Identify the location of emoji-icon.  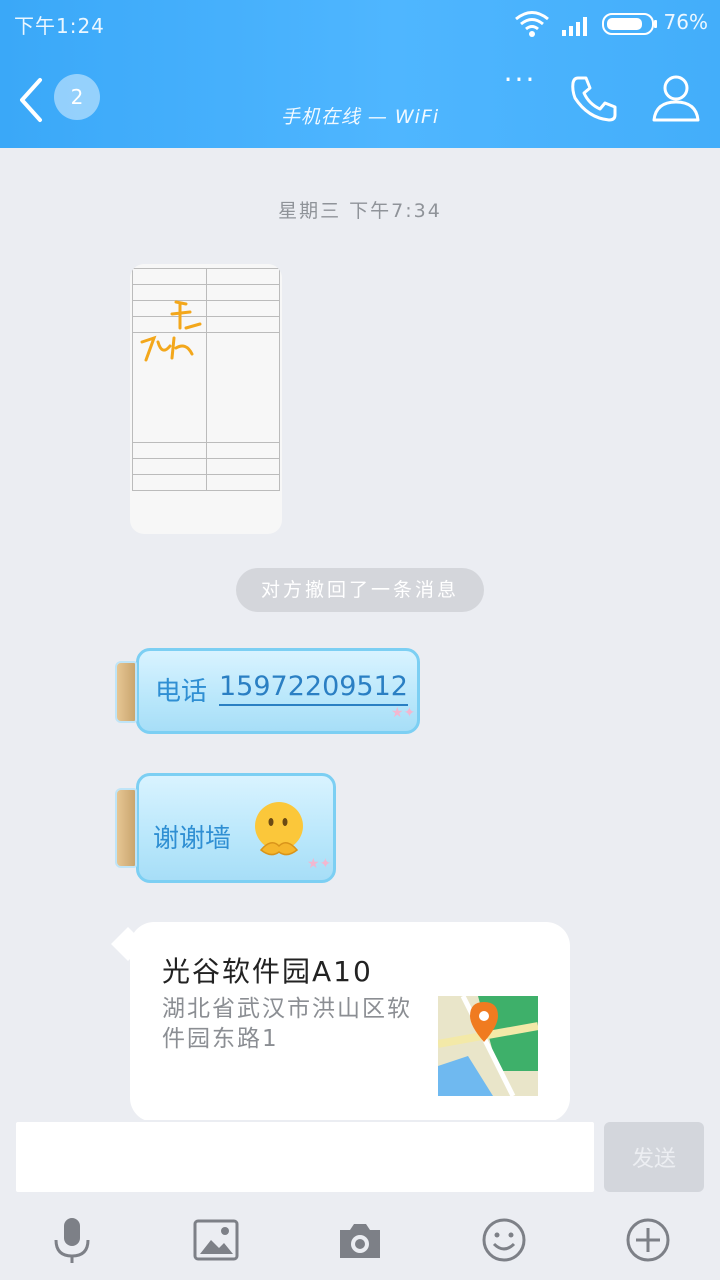
(504, 1240).